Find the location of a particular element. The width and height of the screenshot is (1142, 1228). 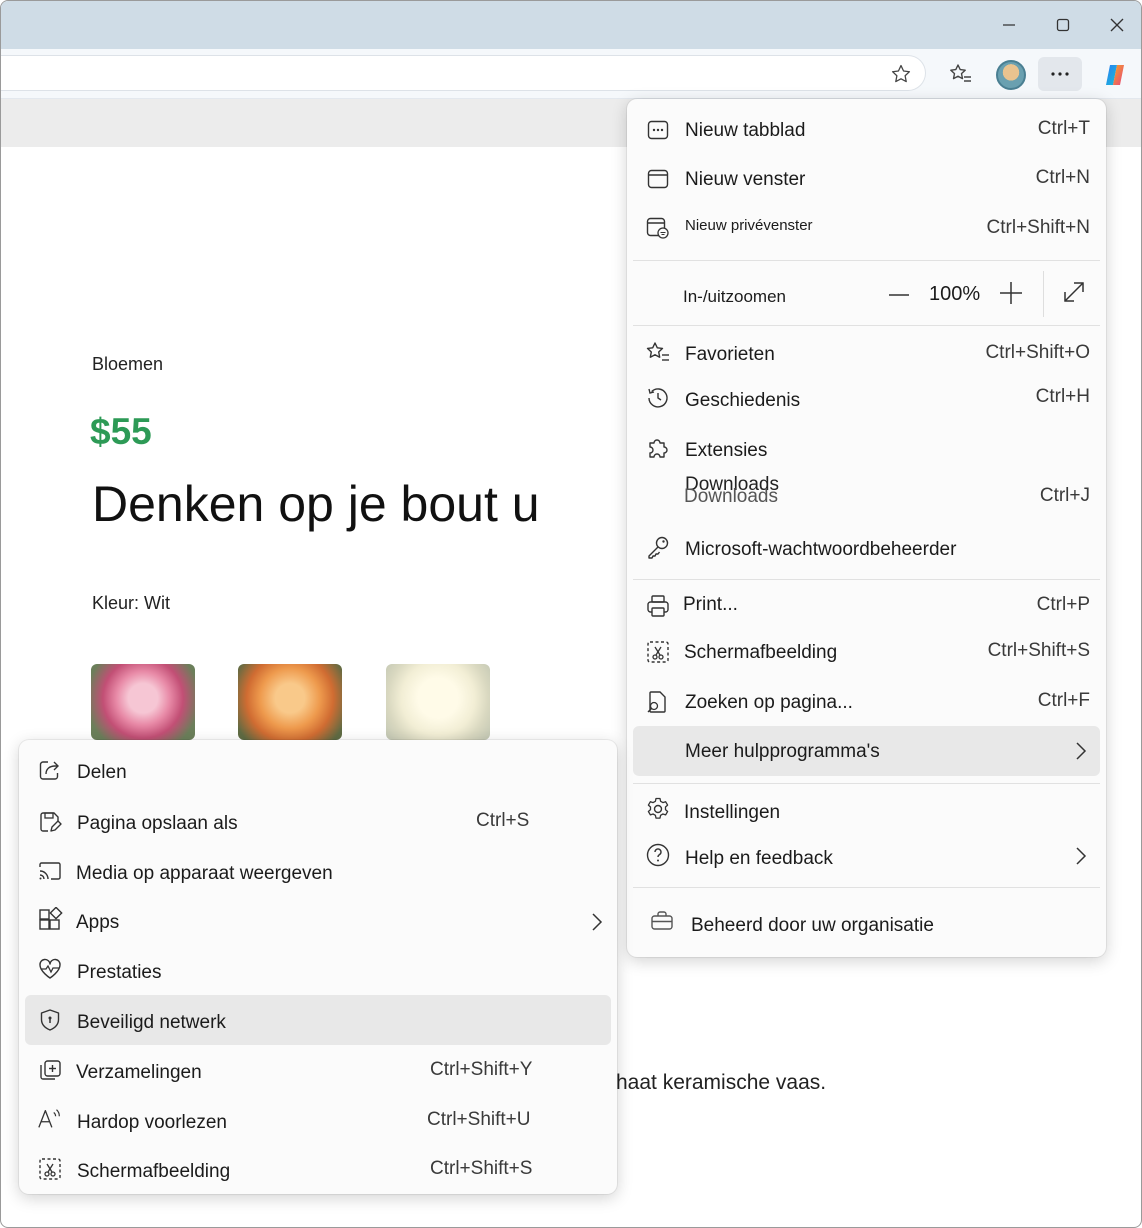

heartbeat-icon is located at coordinates (50, 969).